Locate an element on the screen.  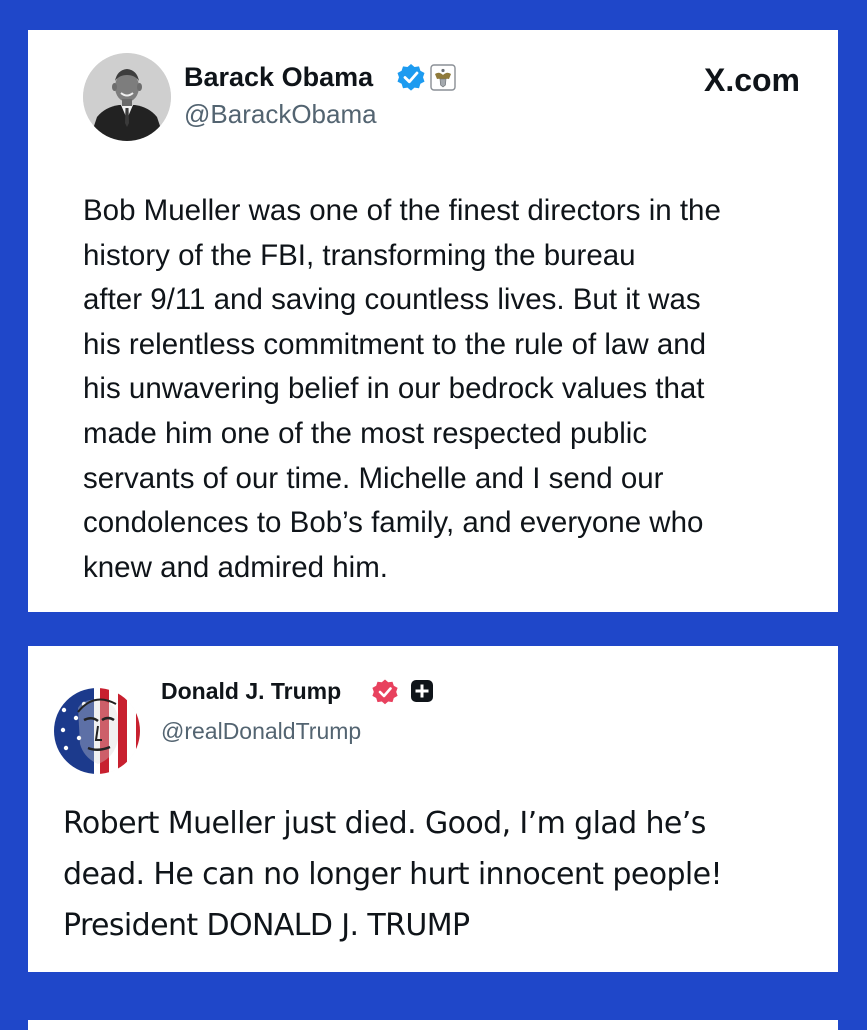
truth-social-plus-icon is located at coordinates (422, 691).